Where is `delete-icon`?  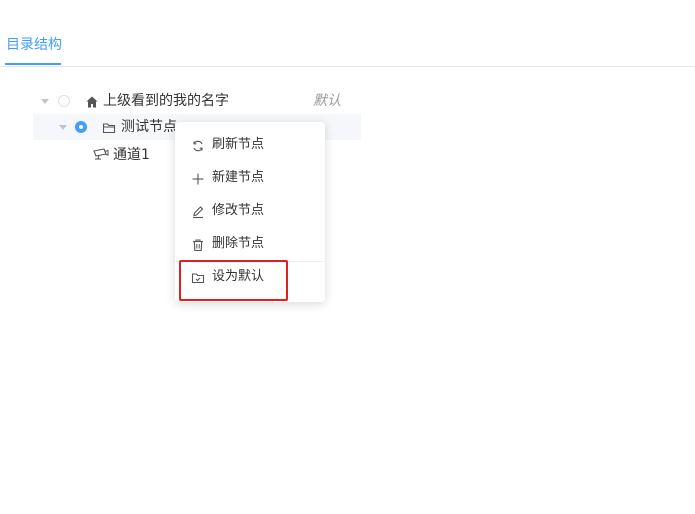
delete-icon is located at coordinates (198, 244).